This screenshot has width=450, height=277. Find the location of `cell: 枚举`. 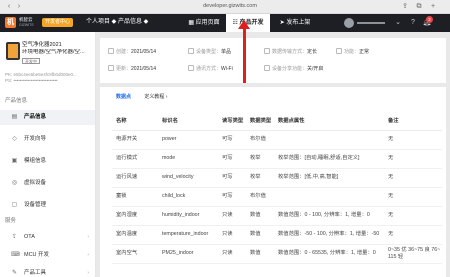

cell: 枚举 is located at coordinates (260, 159).